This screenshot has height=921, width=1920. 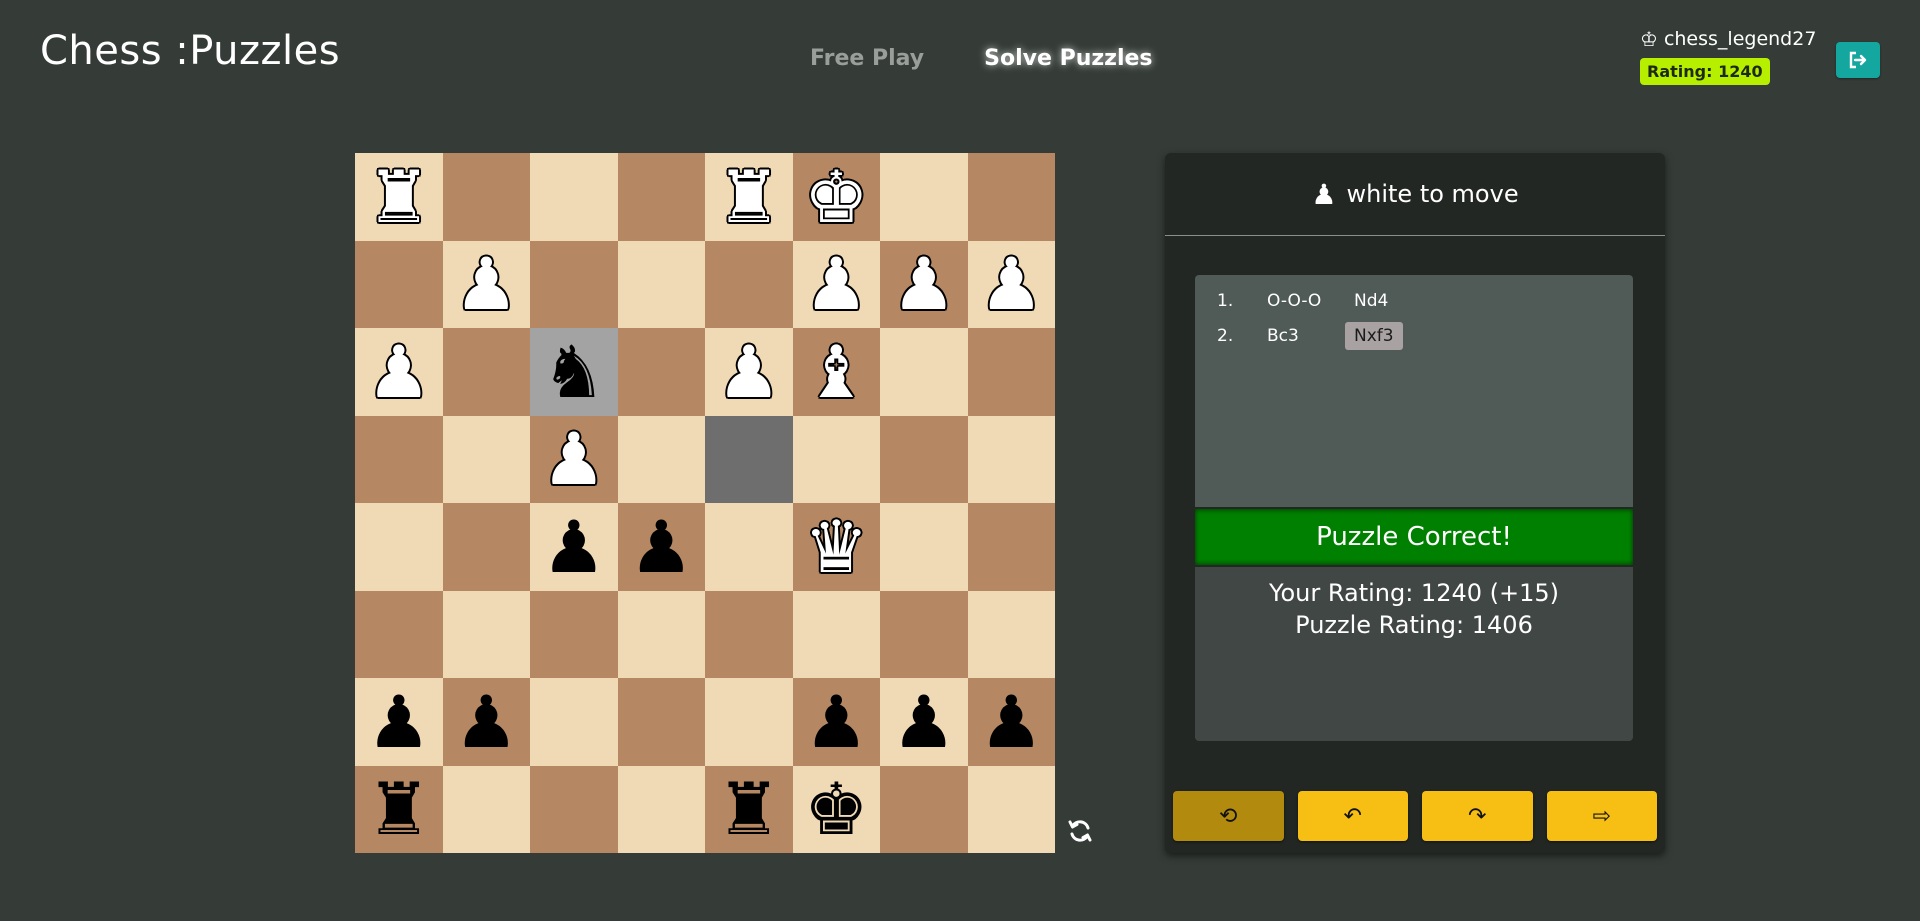 What do you see at coordinates (1371, 301) in the screenshot?
I see `move-black: Nd4` at bounding box center [1371, 301].